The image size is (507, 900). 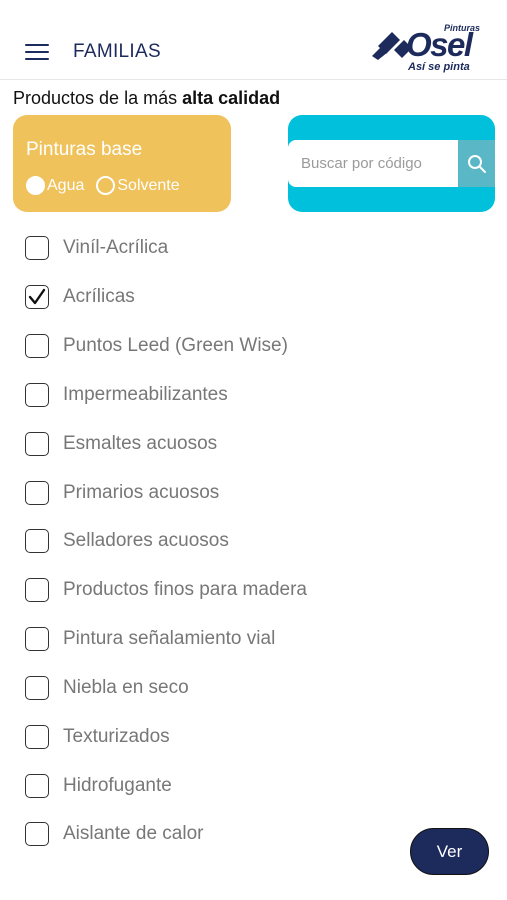 I want to click on radio-unselected-icon, so click(x=106, y=185).